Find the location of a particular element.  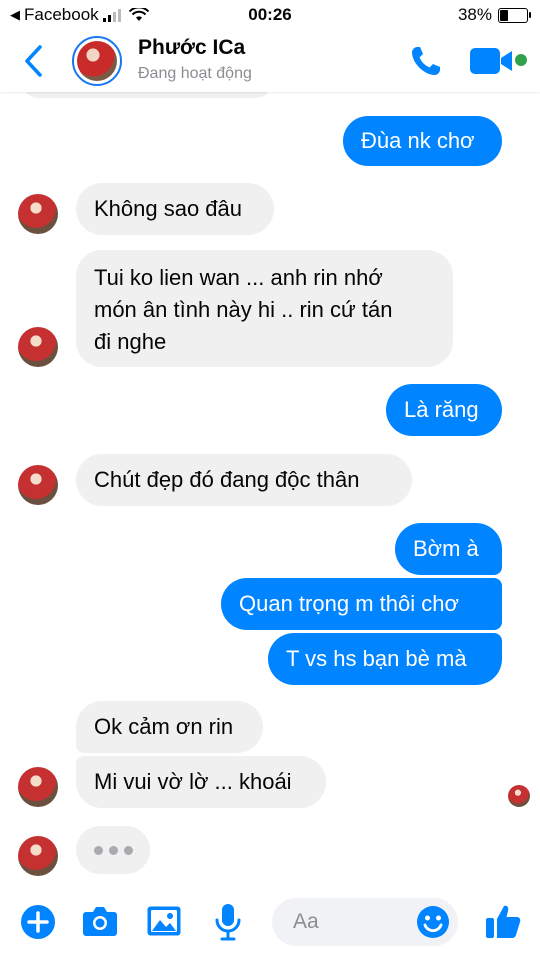

message-bubble-outgoing: Bờm à is located at coordinates (448, 549).